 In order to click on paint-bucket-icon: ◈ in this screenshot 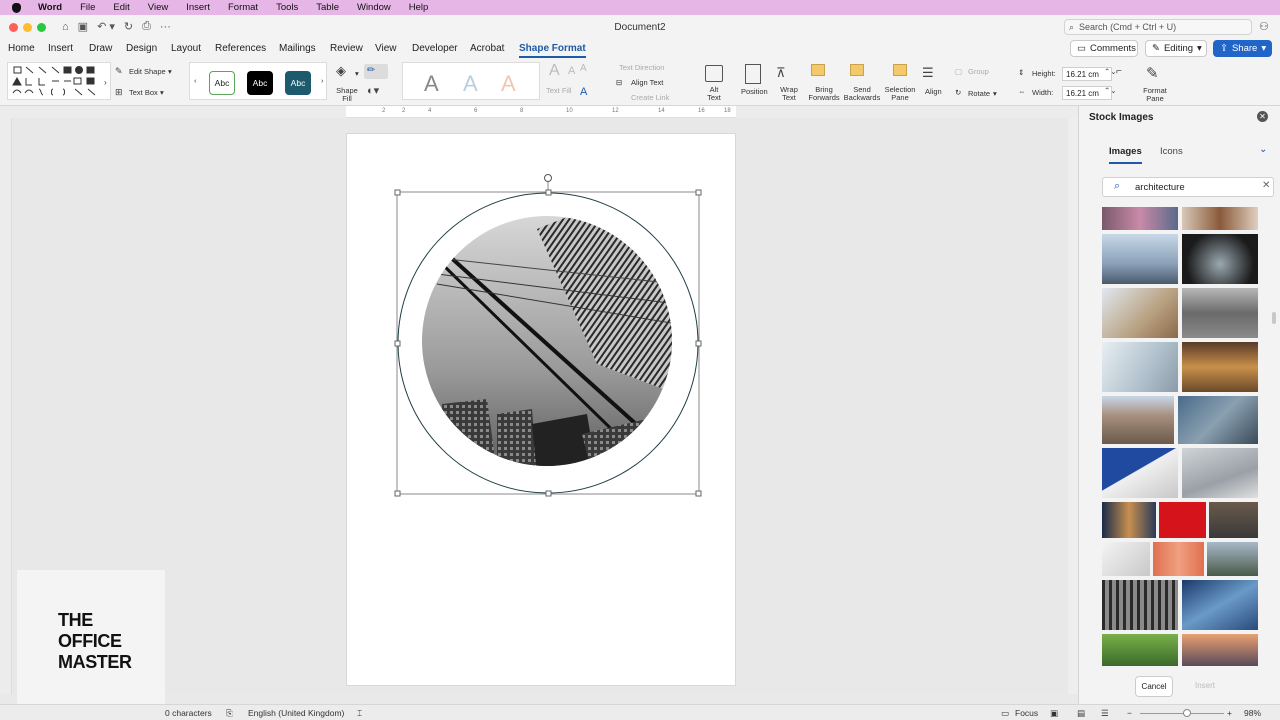, I will do `click(341, 71)`.